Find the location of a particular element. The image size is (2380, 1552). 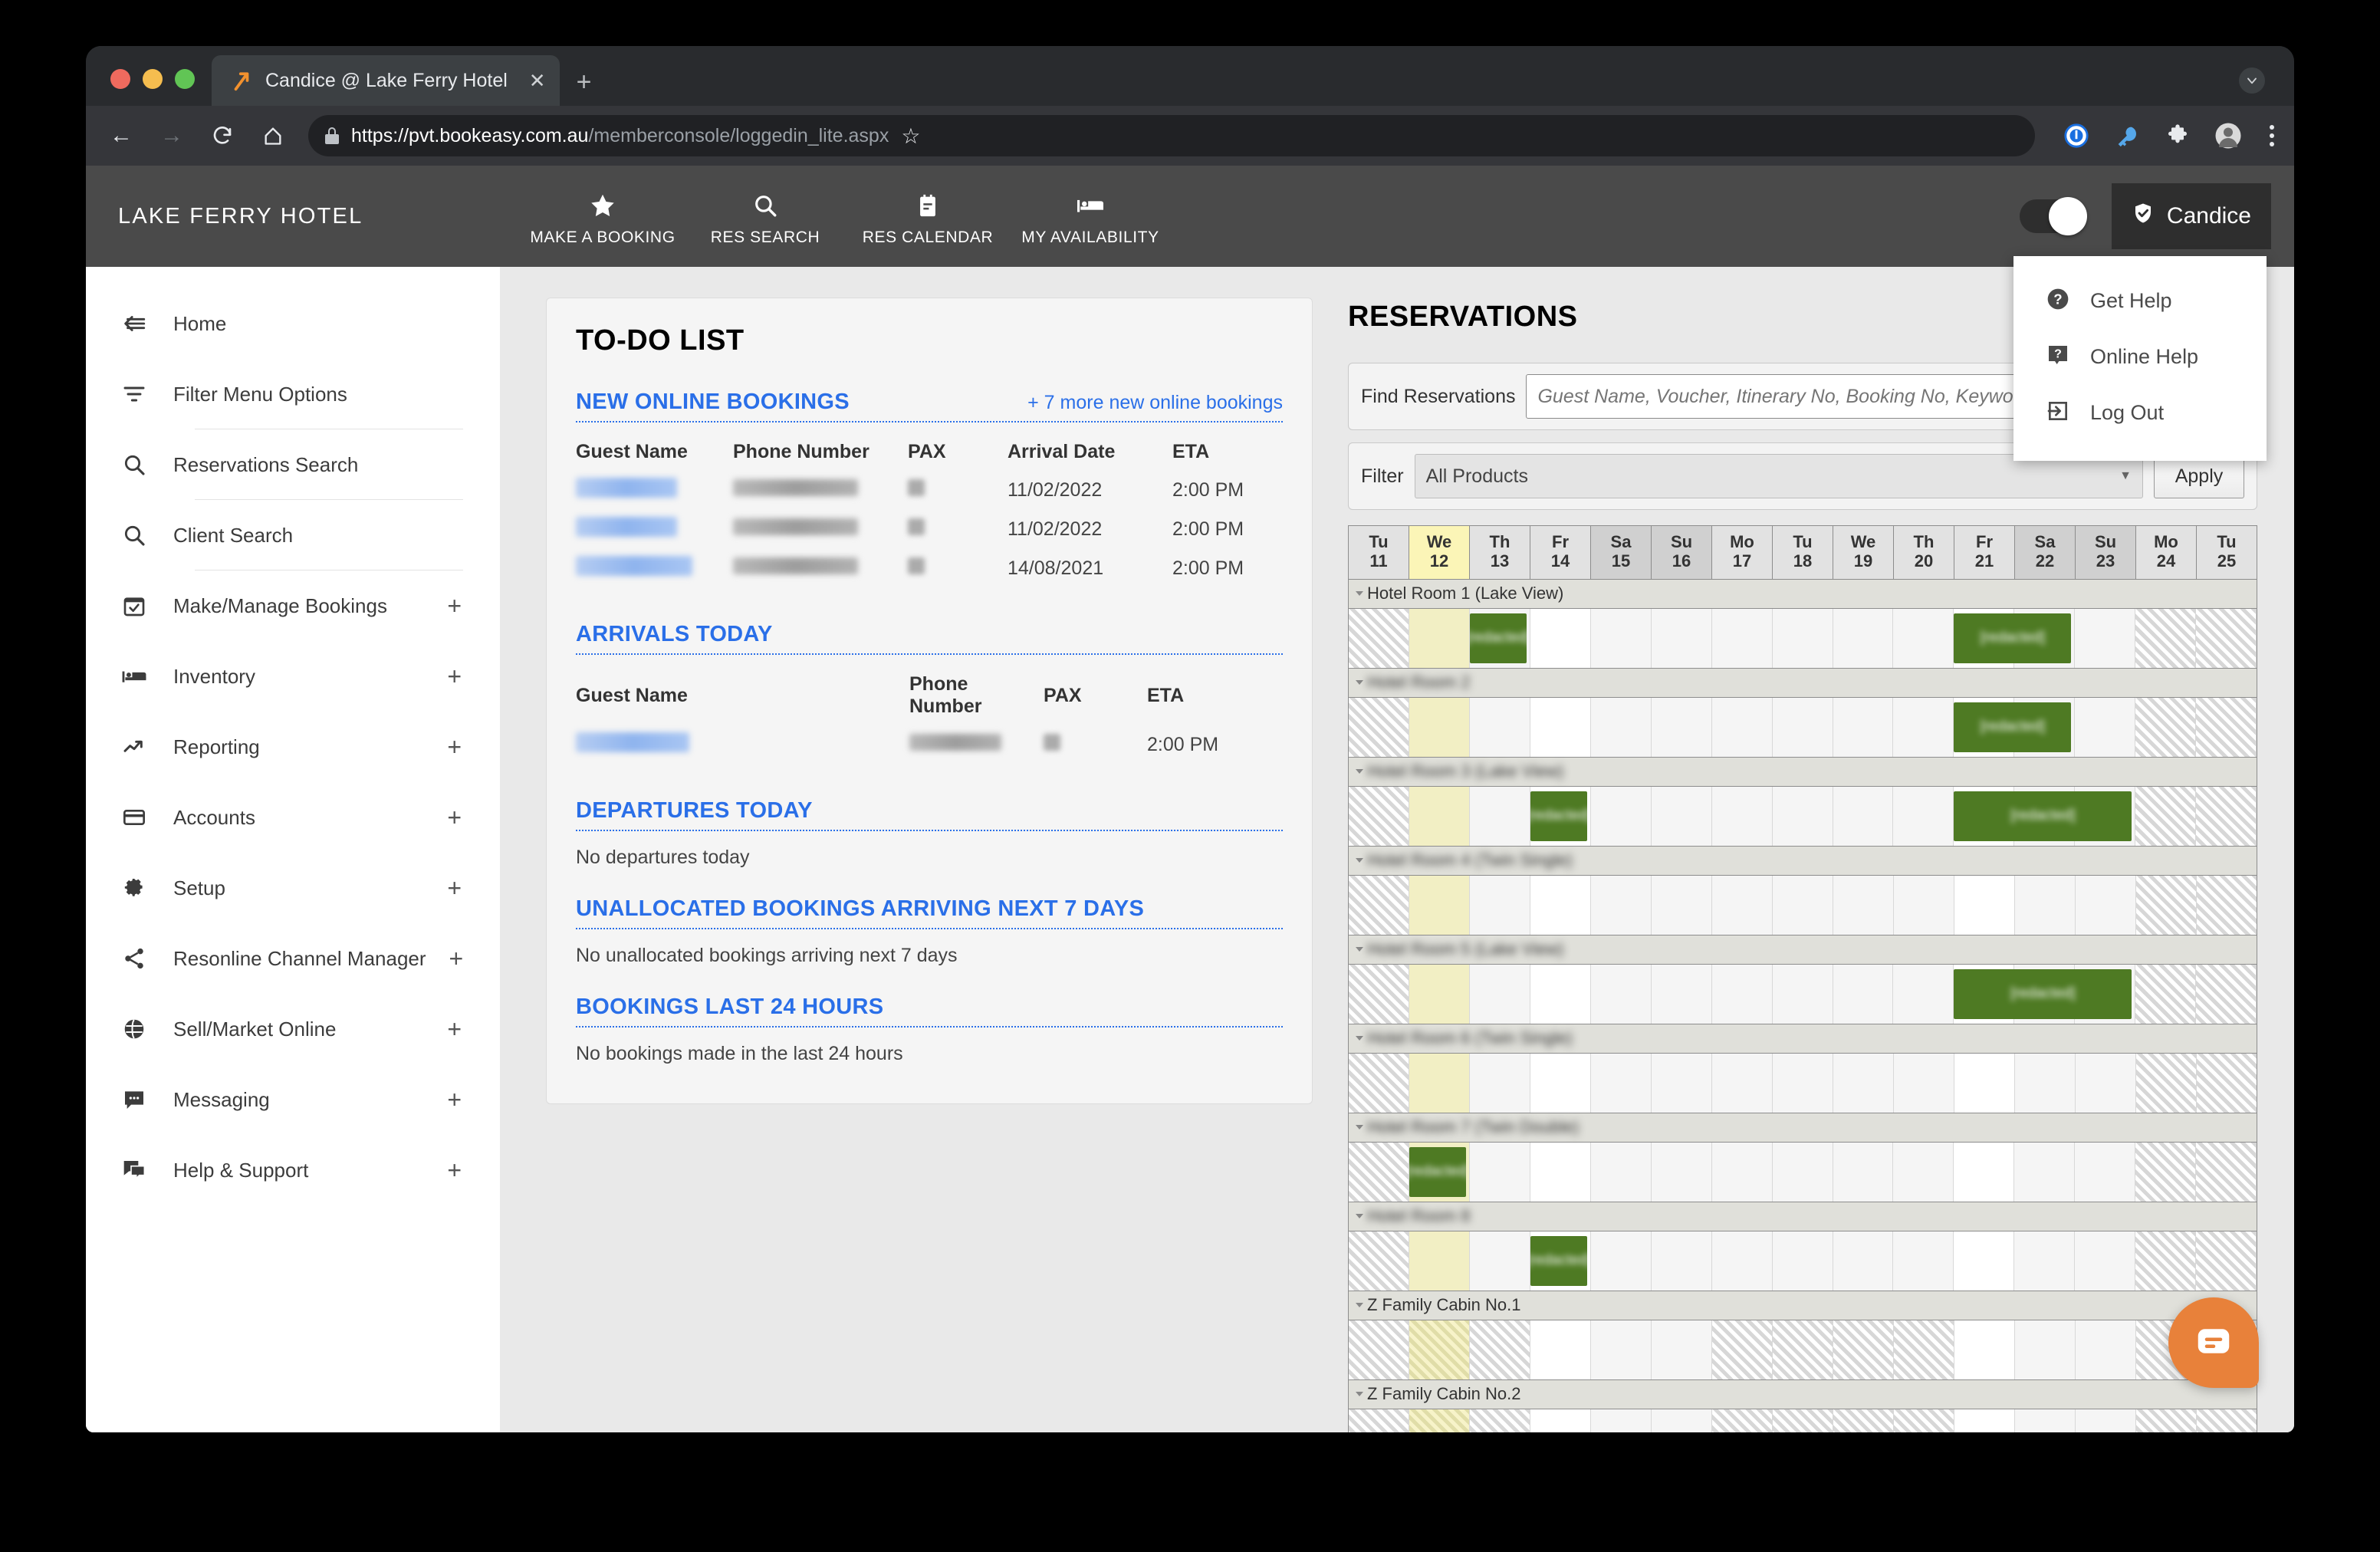

header-nav-res-calendar: RES CALENDAR is located at coordinates (928, 217).